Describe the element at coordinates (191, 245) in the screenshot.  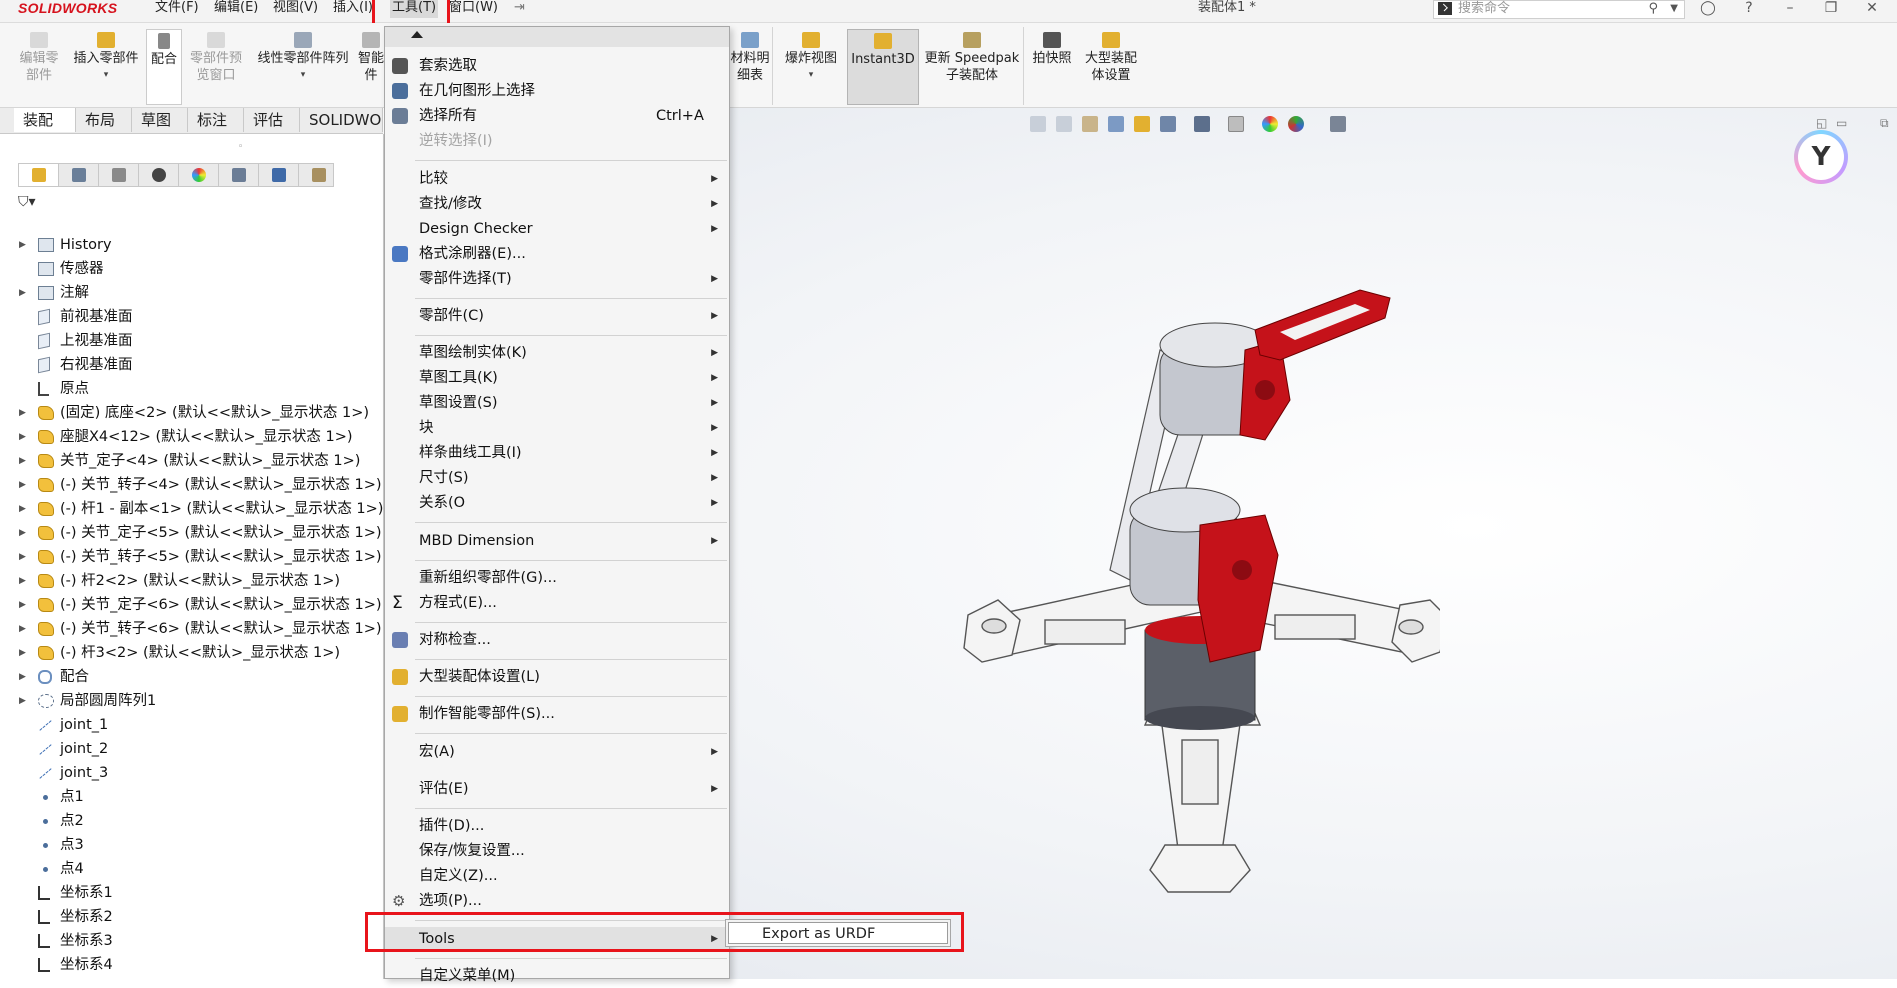
I see `tree-item: ▶ History` at that location.